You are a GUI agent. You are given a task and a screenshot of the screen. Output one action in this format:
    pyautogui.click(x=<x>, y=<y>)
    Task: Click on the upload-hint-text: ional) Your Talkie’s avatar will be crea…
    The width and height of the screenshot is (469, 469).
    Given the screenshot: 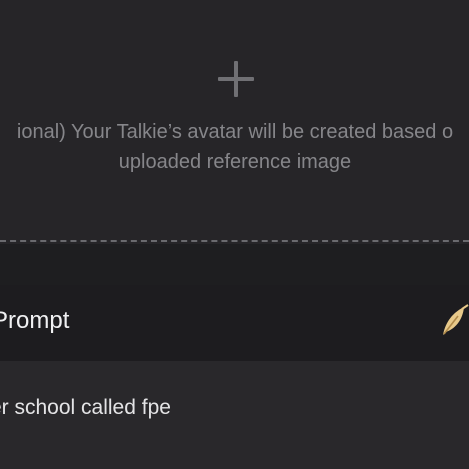 What is the action you would take?
    pyautogui.click(x=235, y=147)
    